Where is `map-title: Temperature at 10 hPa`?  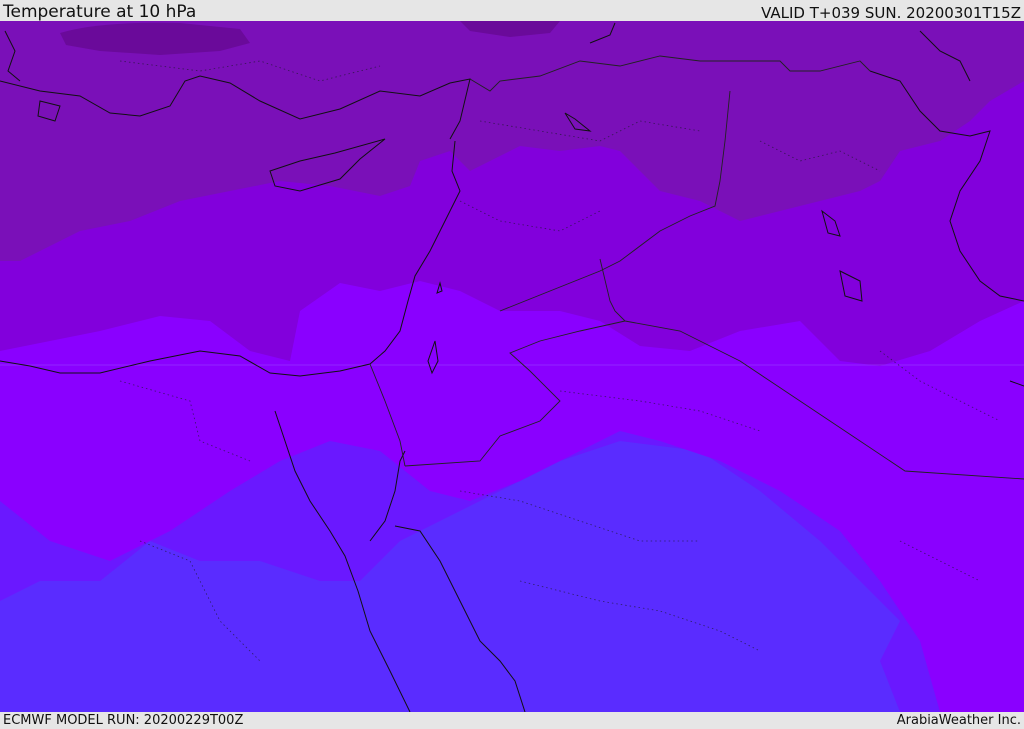 map-title: Temperature at 10 hPa is located at coordinates (100, 12).